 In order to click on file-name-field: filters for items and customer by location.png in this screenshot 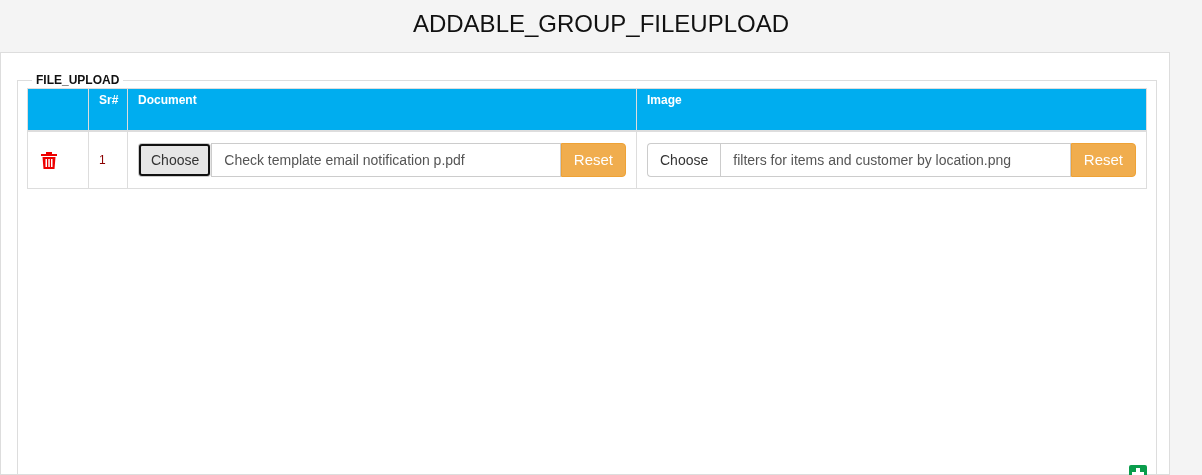, I will do `click(895, 159)`.